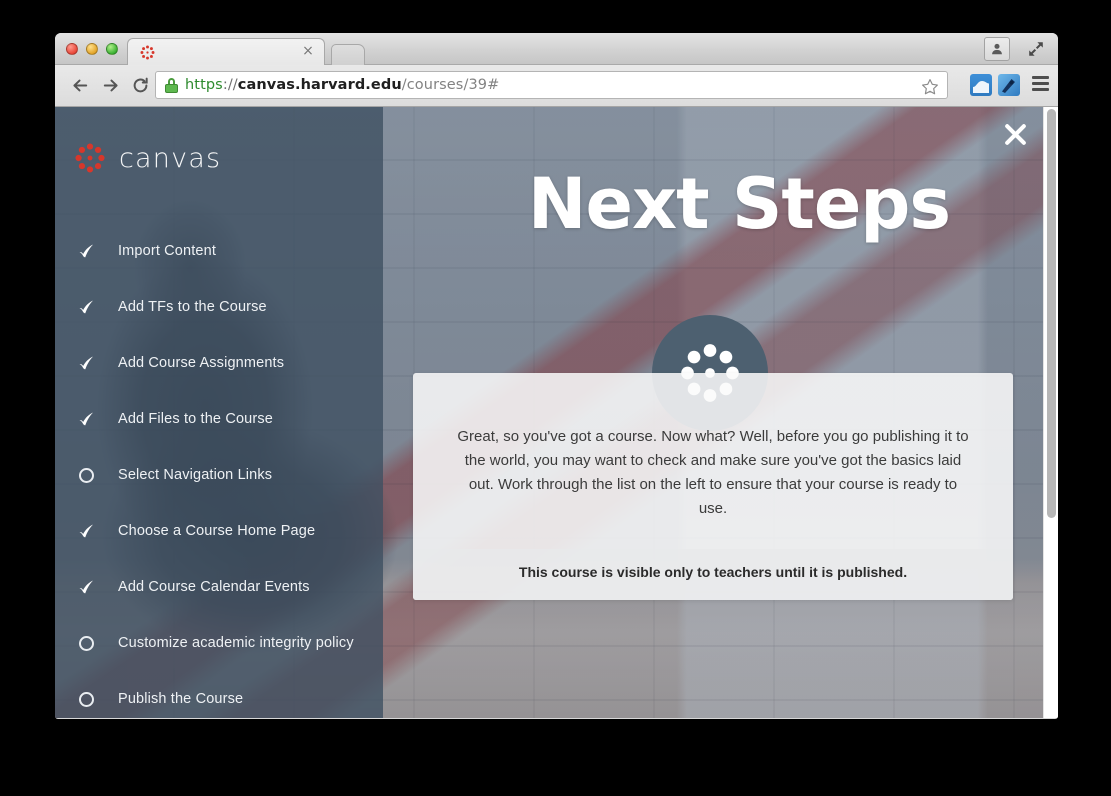 The width and height of the screenshot is (1111, 796). What do you see at coordinates (1009, 85) in the screenshot?
I see `extension-icon-blue-pen` at bounding box center [1009, 85].